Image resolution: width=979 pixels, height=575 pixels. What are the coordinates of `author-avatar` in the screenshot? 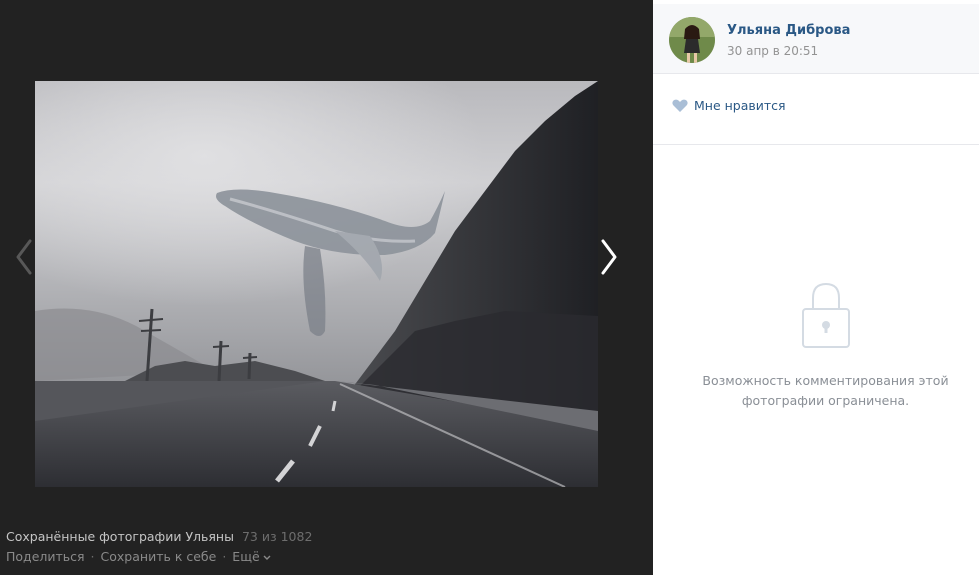 It's located at (692, 40).